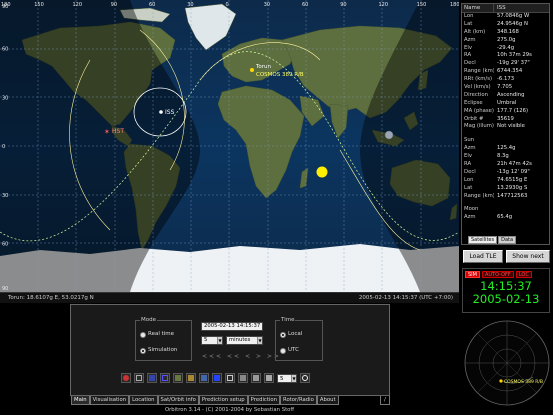 The height and width of the screenshot is (415, 553). Describe the element at coordinates (5, 98) in the screenshot. I see `latitude-tick: 30` at that location.